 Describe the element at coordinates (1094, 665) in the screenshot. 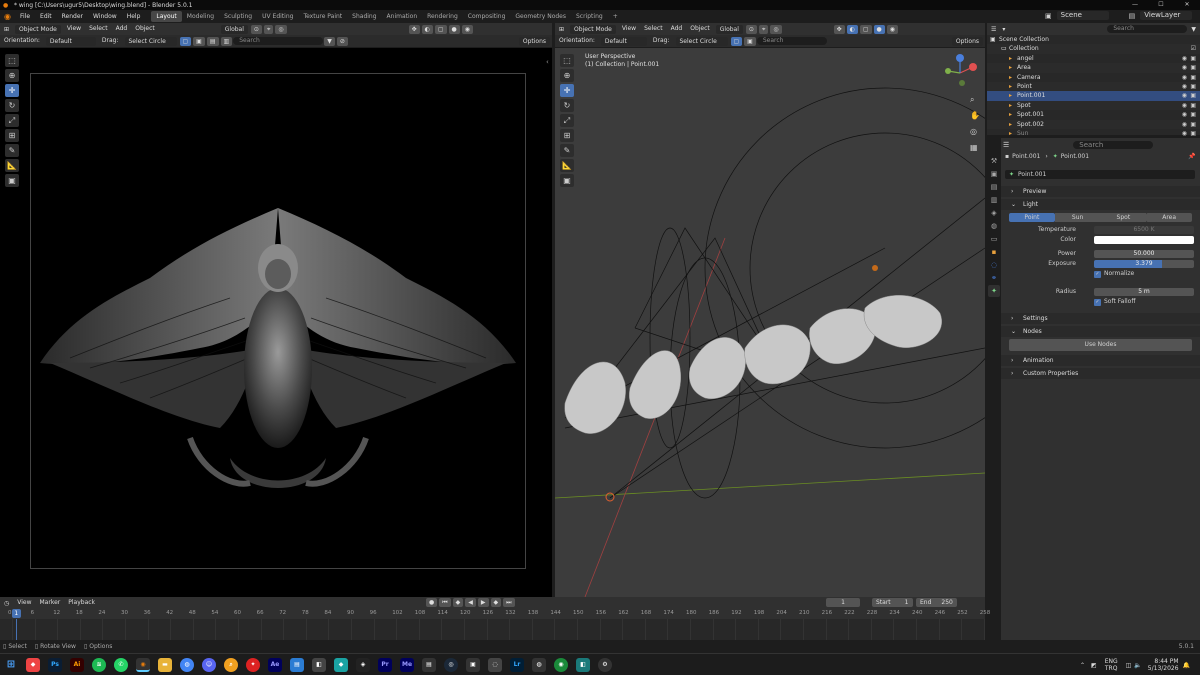

I see `tray-app-icon: ◩` at that location.